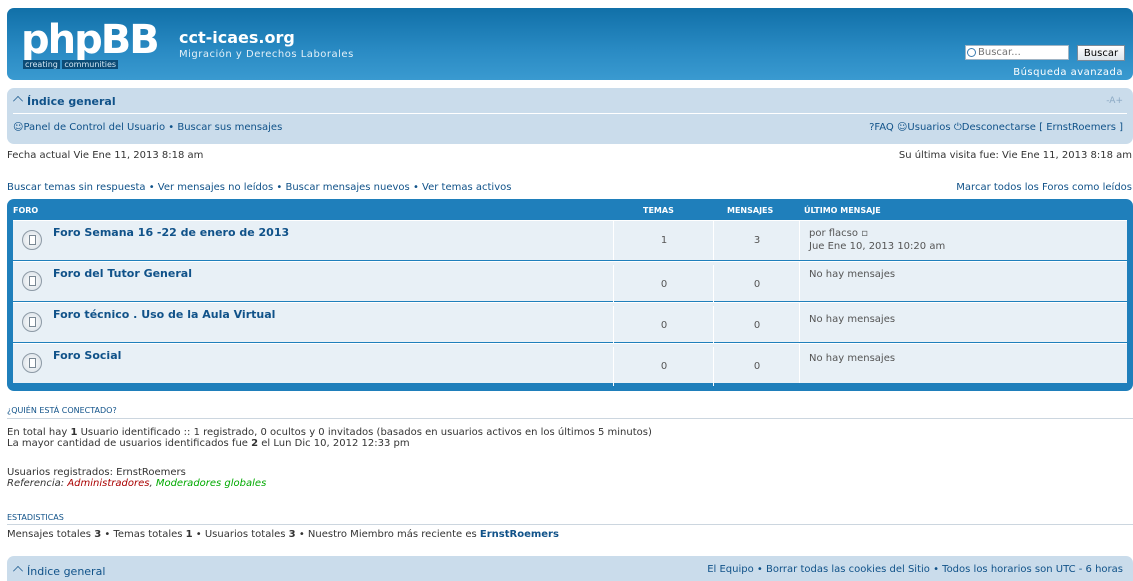  I want to click on team-link: El Equipo, so click(730, 569).